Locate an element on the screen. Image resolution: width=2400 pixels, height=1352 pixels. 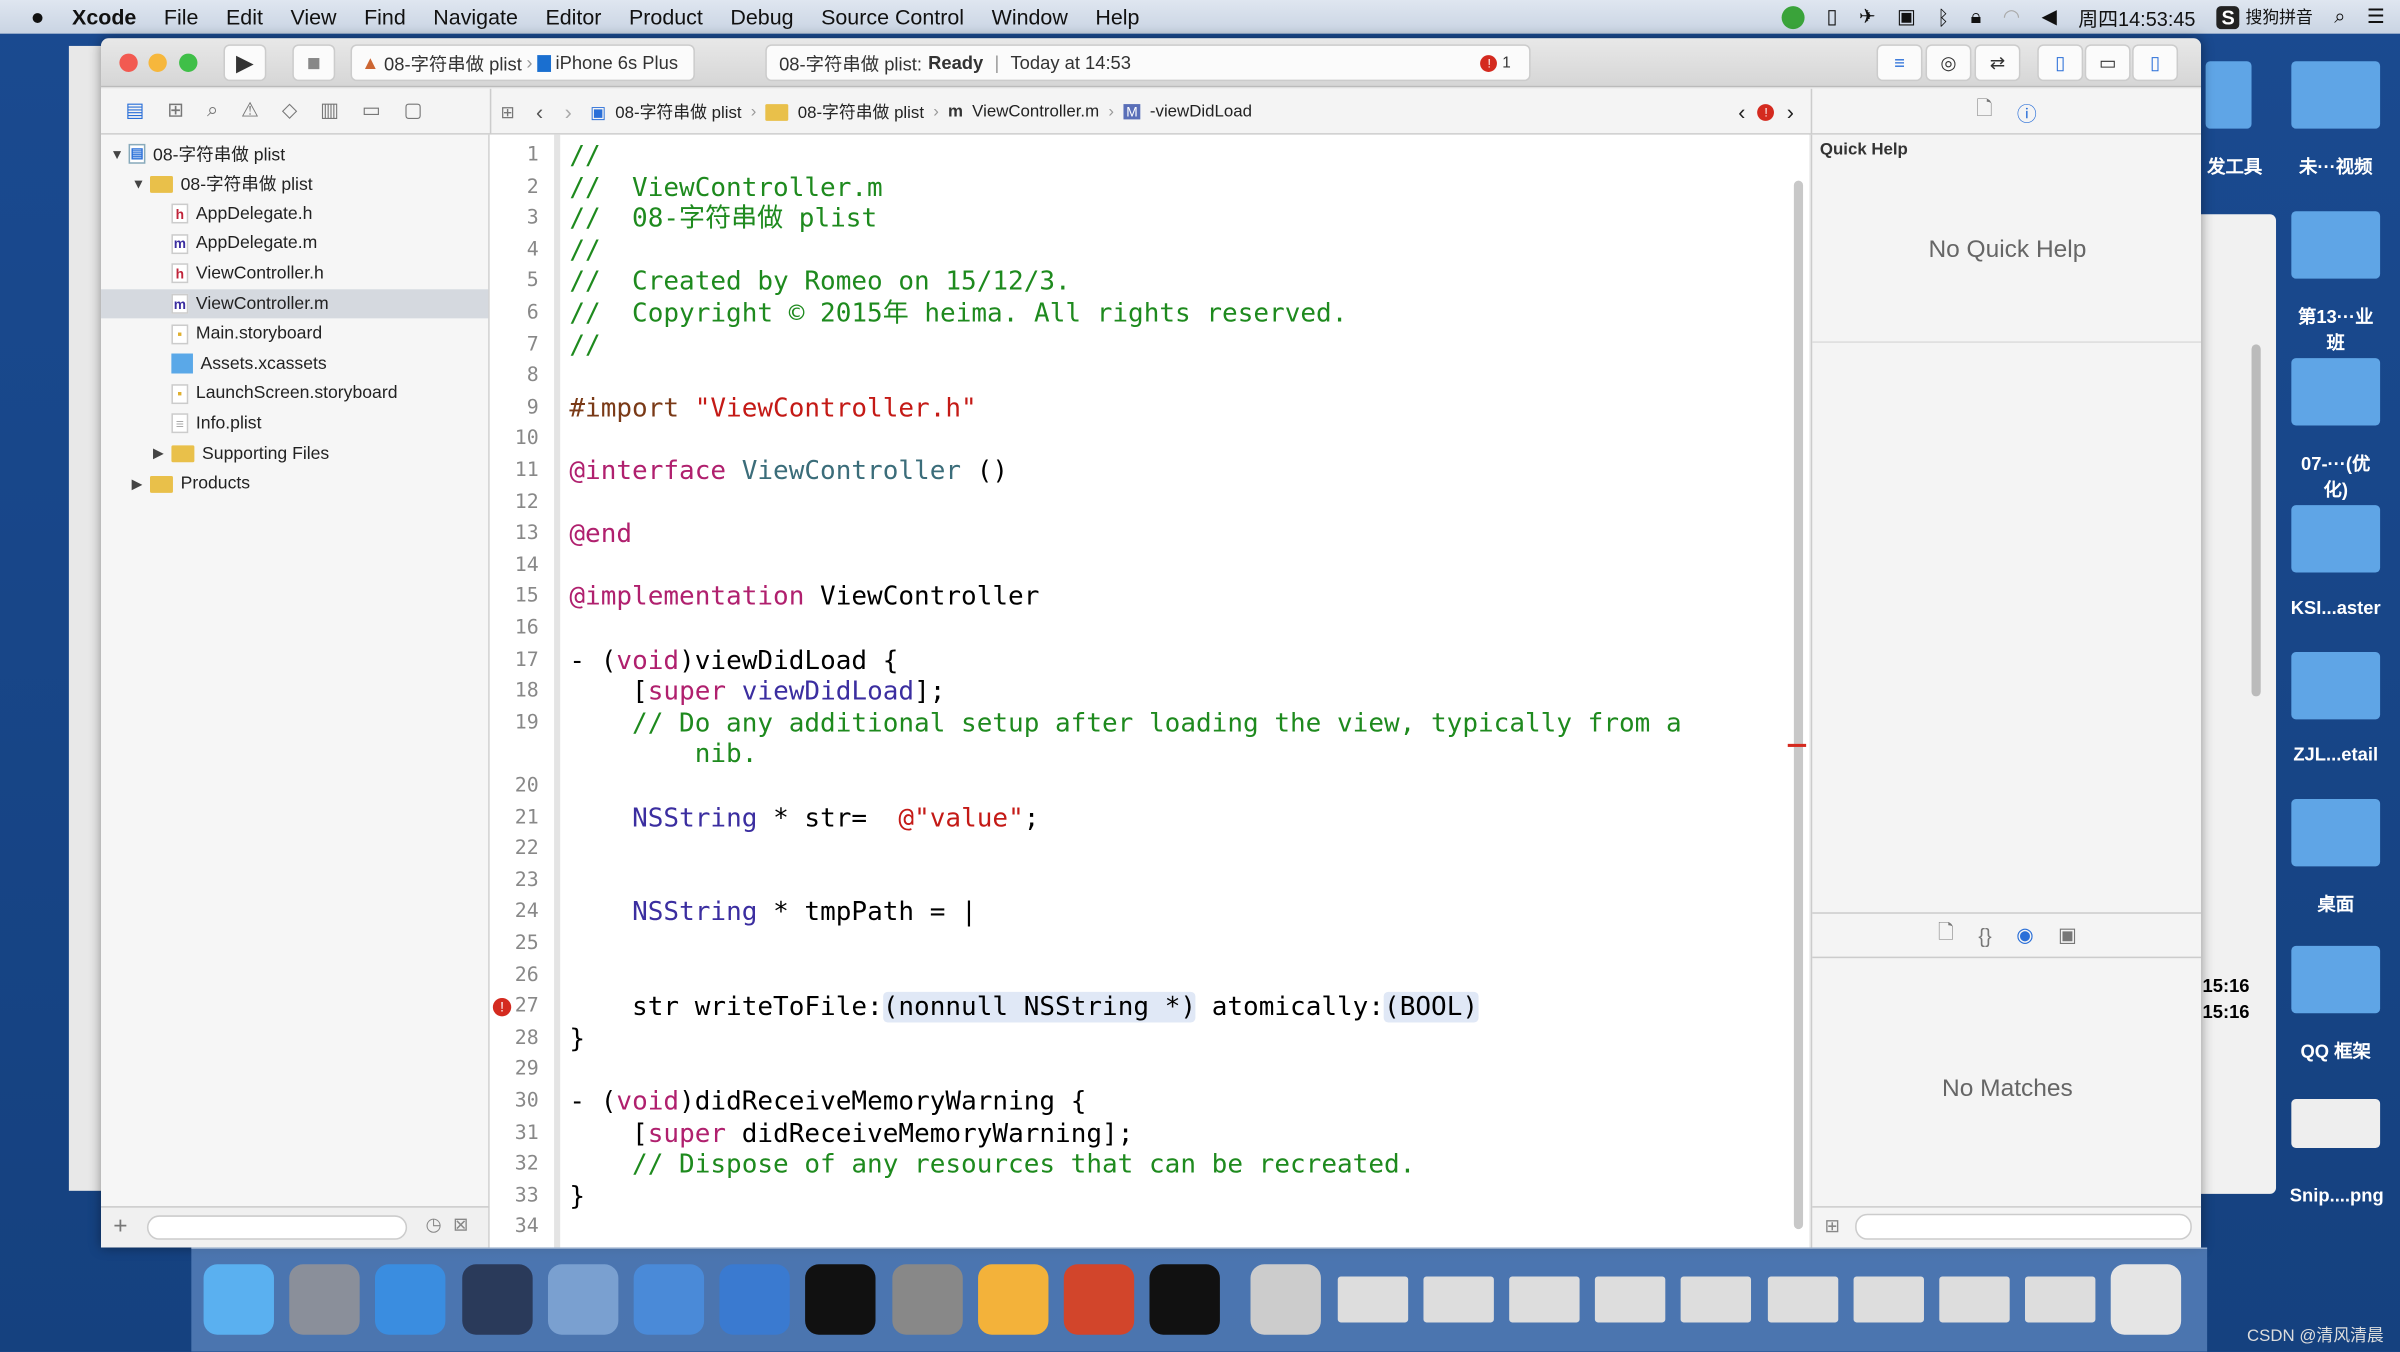
back-button: ‹ is located at coordinates (539, 111).